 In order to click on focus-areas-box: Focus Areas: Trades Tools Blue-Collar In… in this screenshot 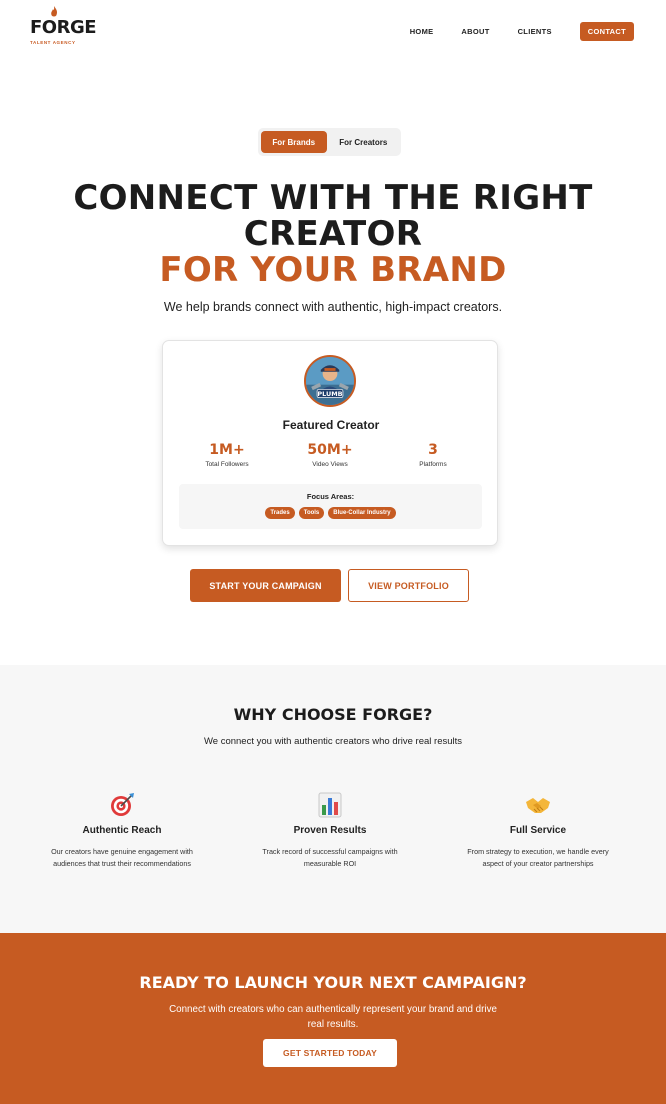, I will do `click(330, 506)`.